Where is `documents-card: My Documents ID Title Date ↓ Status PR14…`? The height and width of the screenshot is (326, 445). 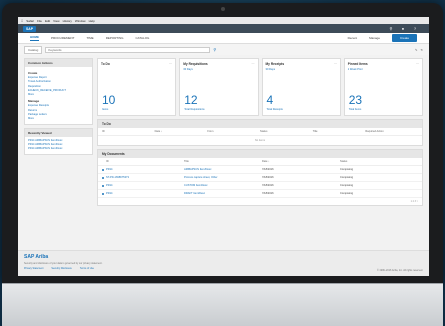
documents-card: My Documents ID Title Date ↓ Status PR14… is located at coordinates (260, 177).